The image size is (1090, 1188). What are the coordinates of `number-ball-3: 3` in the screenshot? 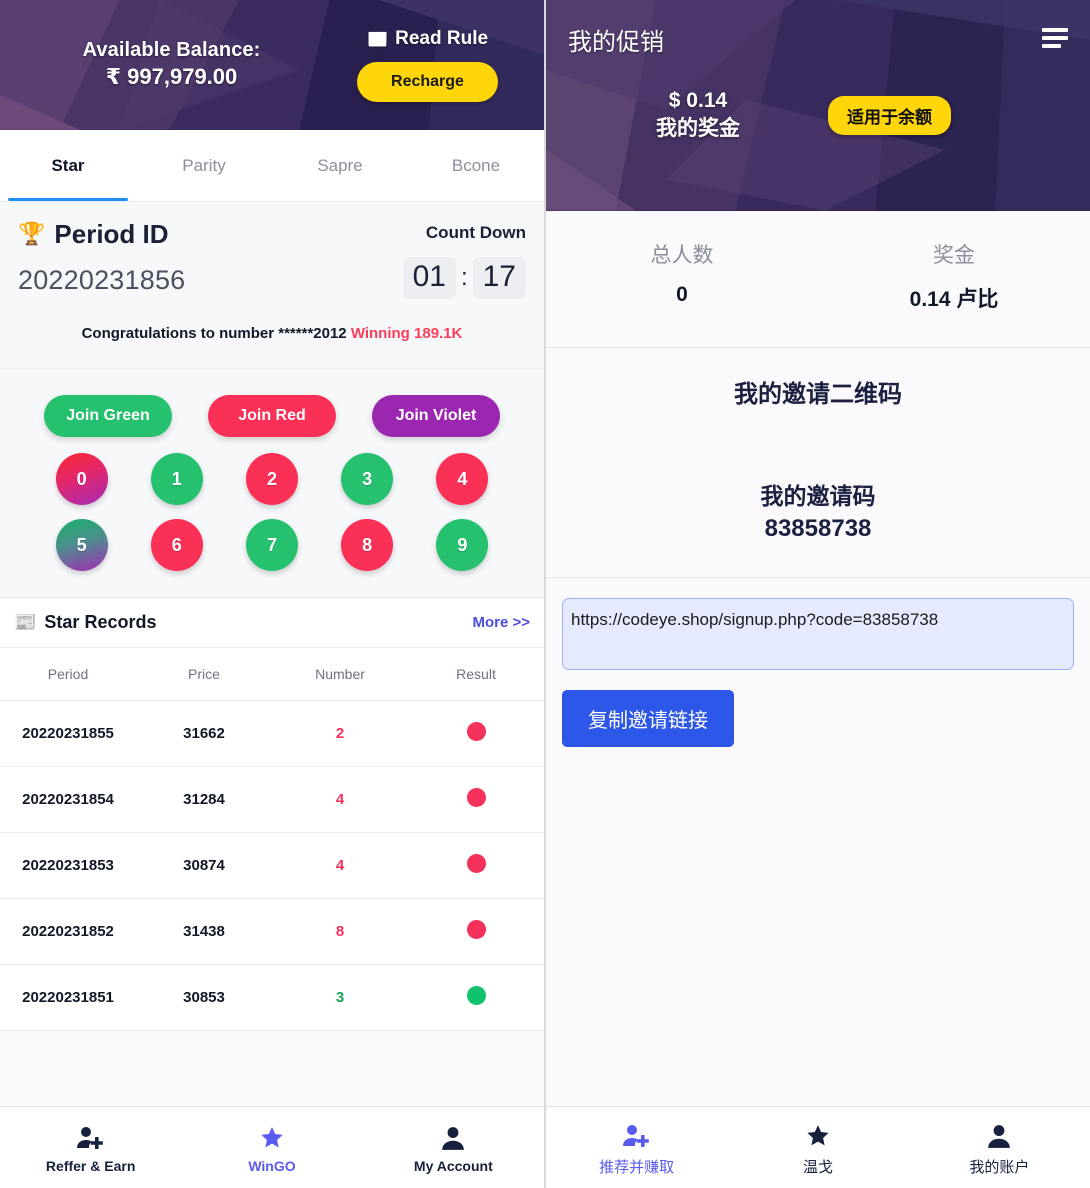 It's located at (367, 479).